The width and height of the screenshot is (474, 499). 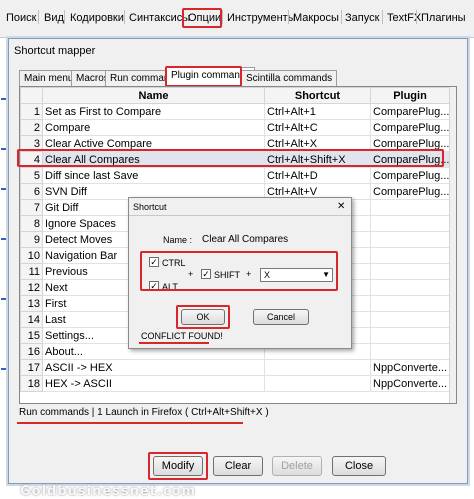 What do you see at coordinates (54, 18) in the screenshot?
I see `menu-view: Вид` at bounding box center [54, 18].